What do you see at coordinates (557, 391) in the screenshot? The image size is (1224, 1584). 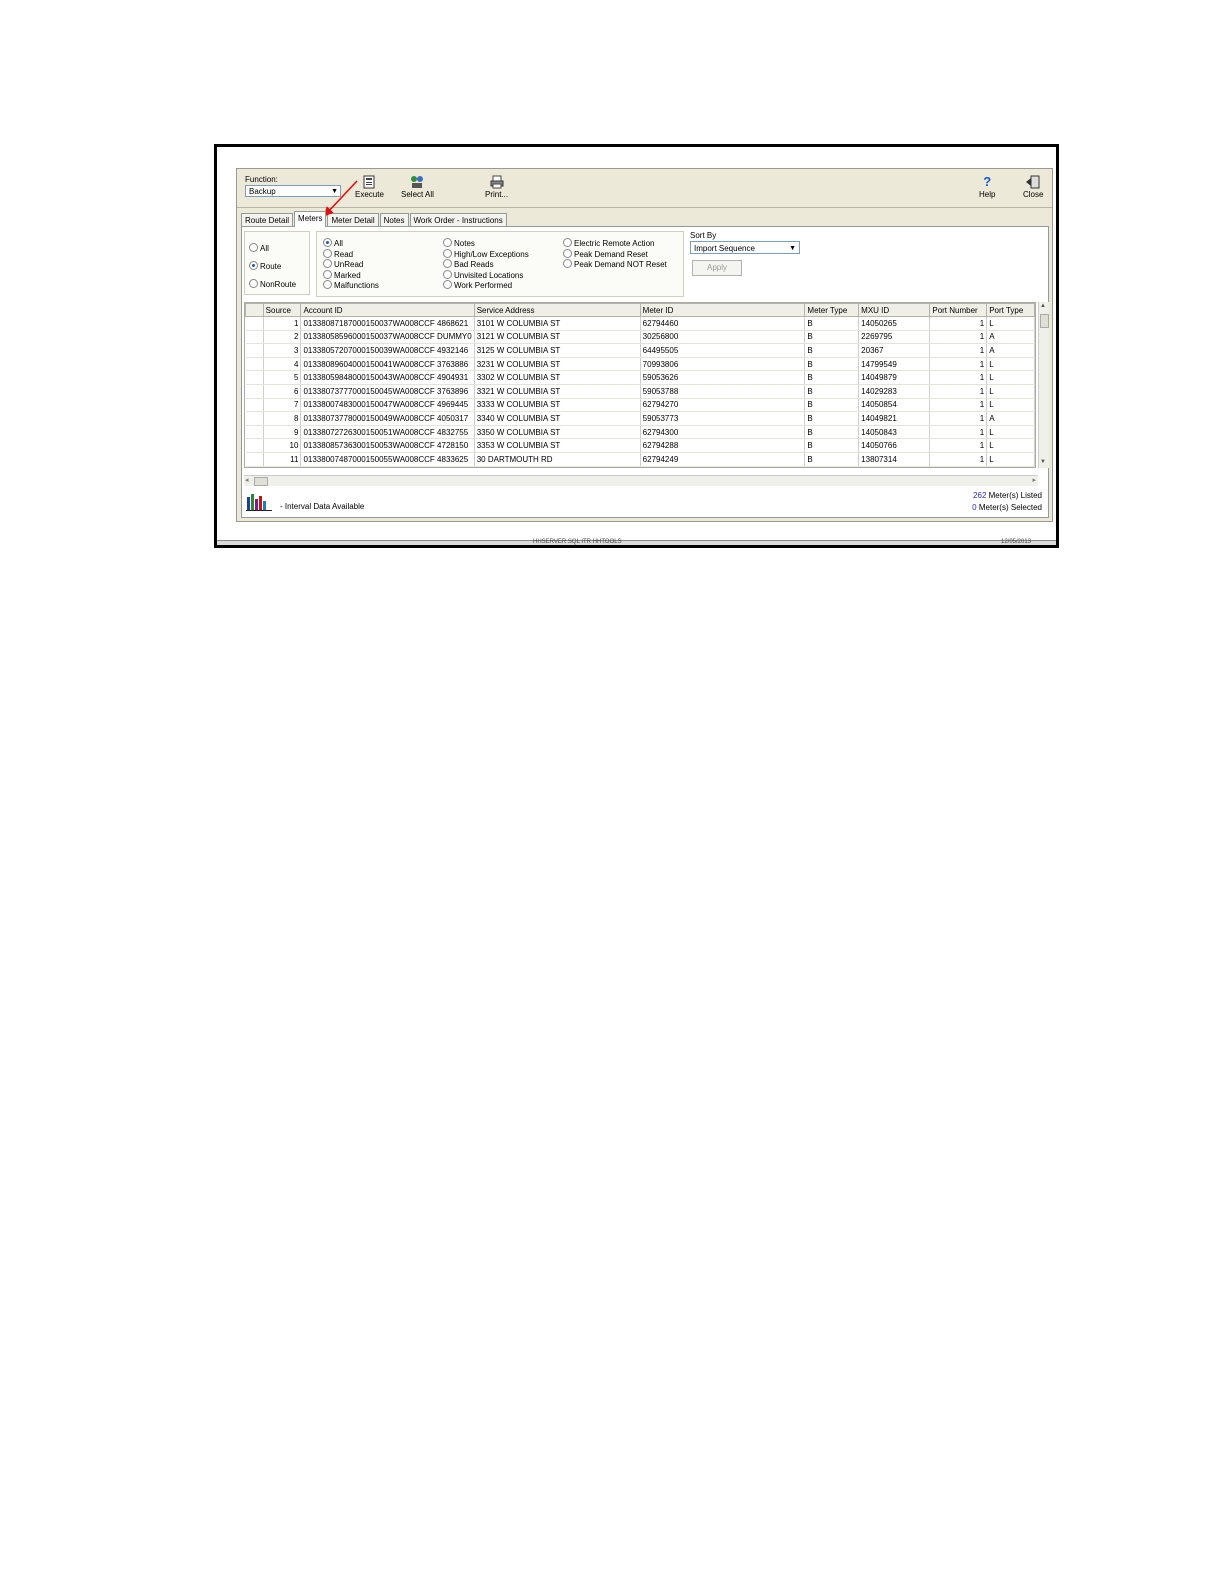 I see `table-cell: 3321 W COLUMBIA ST` at bounding box center [557, 391].